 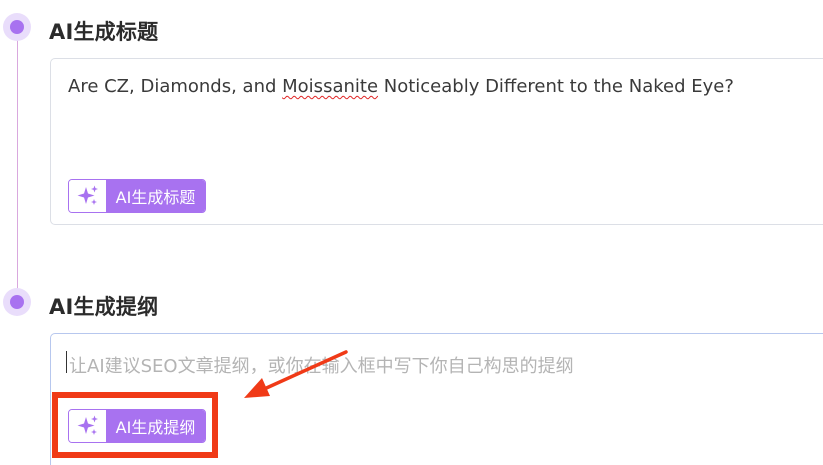 I want to click on text-caret, so click(x=66, y=362).